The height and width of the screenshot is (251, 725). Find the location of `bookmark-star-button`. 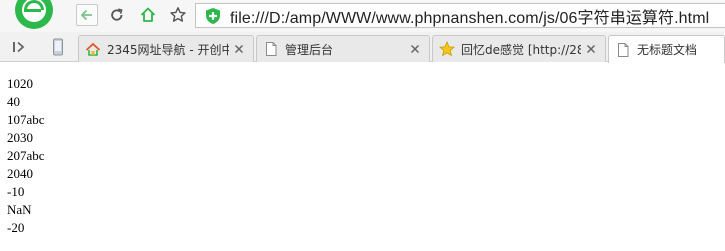

bookmark-star-button is located at coordinates (178, 15).